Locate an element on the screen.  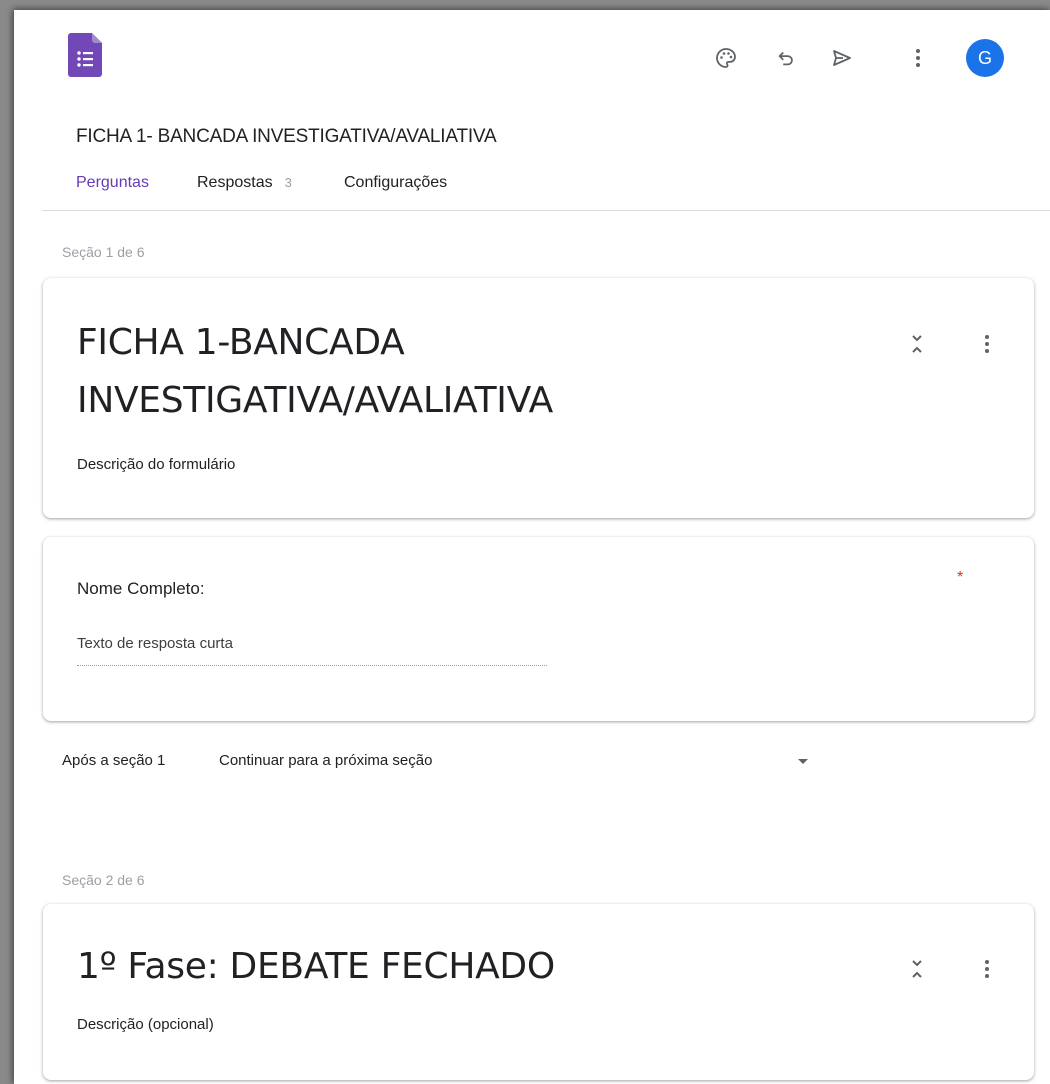
more-vertical-icon is located at coordinates (918, 58).